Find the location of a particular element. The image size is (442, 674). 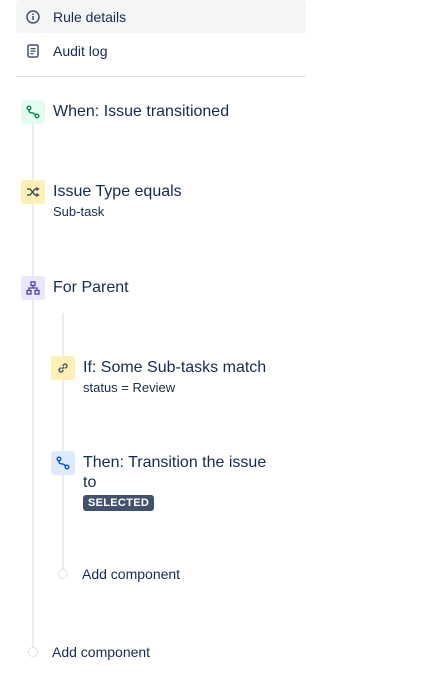

trigger-title: When: Issue transitioned is located at coordinates (141, 111).